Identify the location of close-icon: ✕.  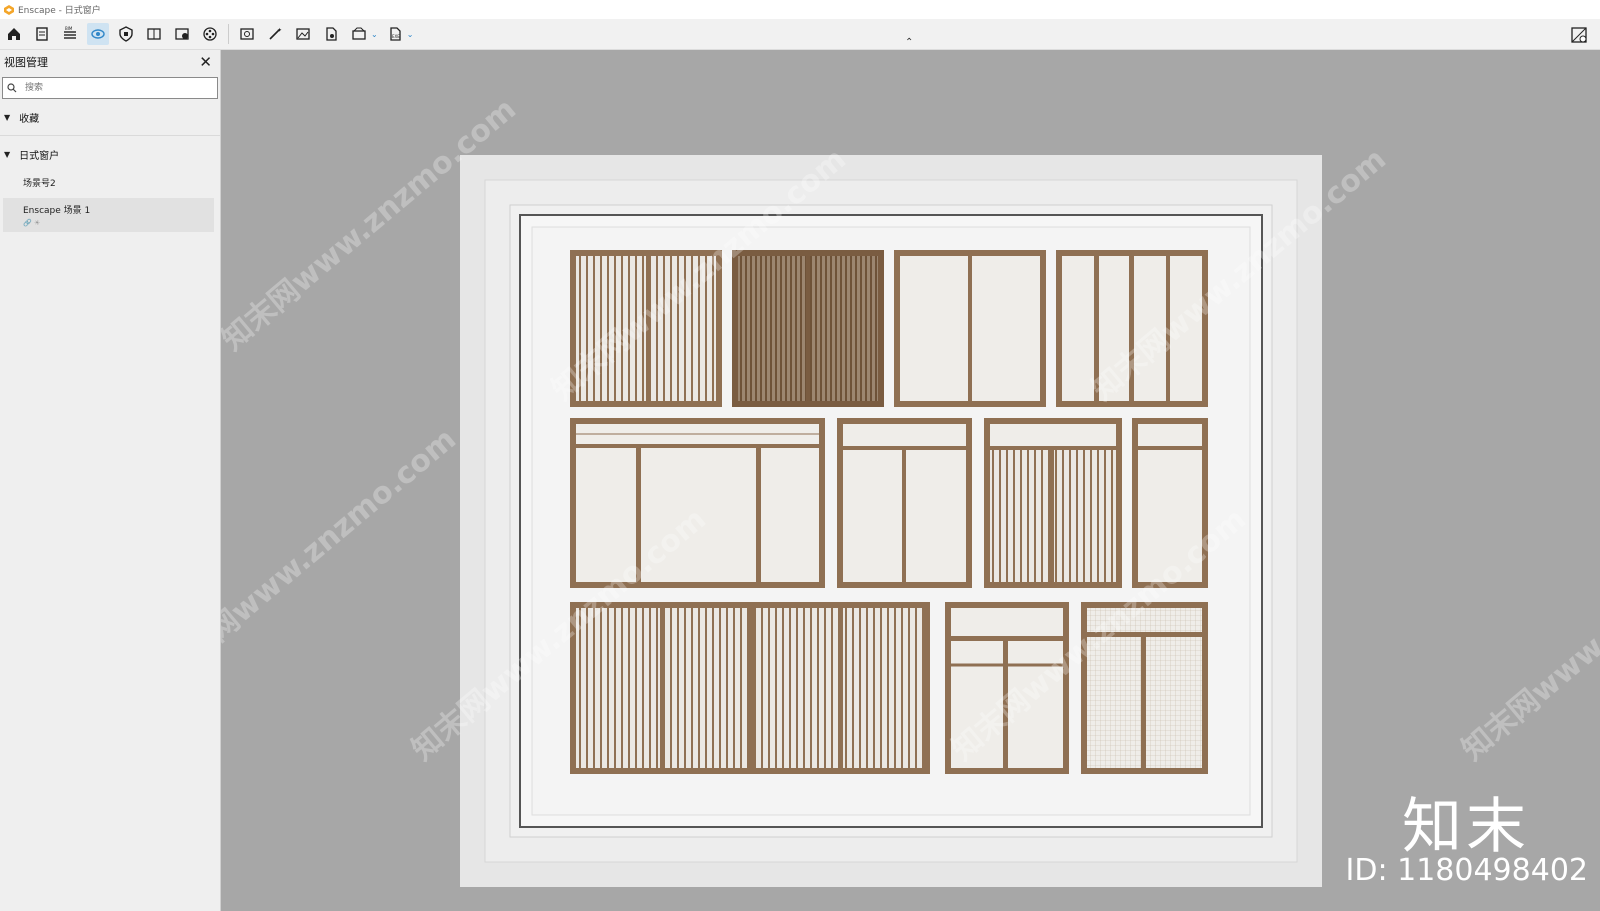
(205, 62).